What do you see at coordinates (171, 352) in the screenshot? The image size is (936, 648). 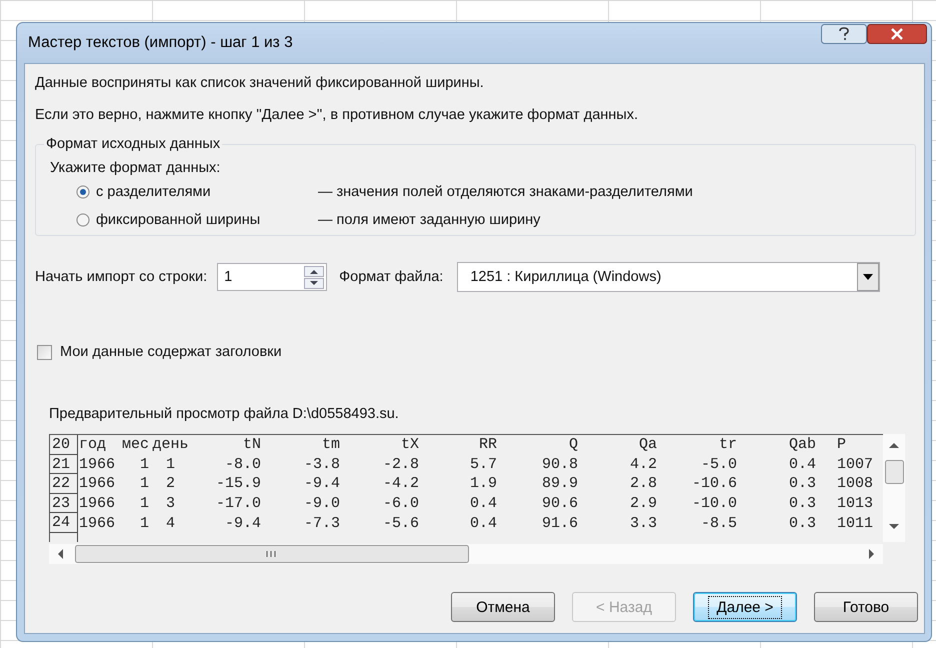 I see `checkbox-label: Мои данные содержат заголовки` at bounding box center [171, 352].